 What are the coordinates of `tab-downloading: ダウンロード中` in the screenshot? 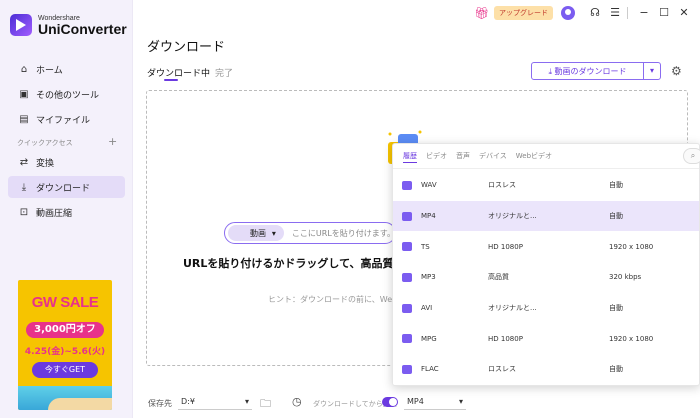 It's located at (178, 72).